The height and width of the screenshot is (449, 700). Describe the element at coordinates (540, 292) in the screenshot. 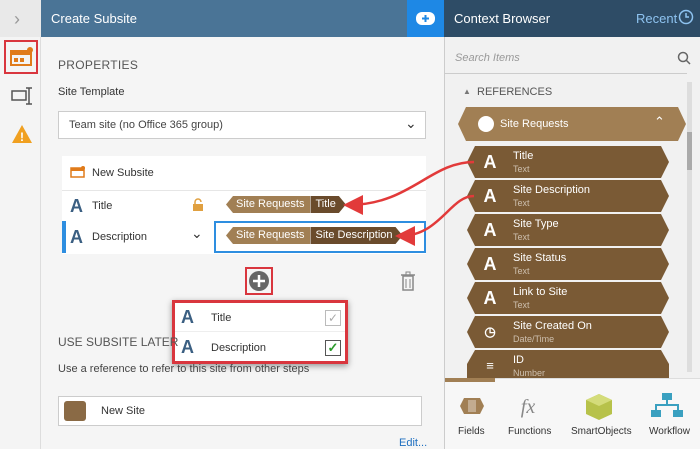

I see `reference-name: Link to Site` at that location.